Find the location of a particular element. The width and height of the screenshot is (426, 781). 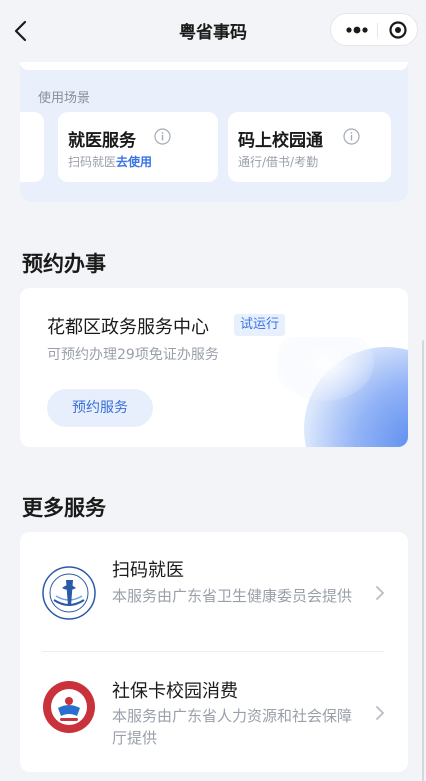

scene-label: 使用场景 is located at coordinates (64, 98).